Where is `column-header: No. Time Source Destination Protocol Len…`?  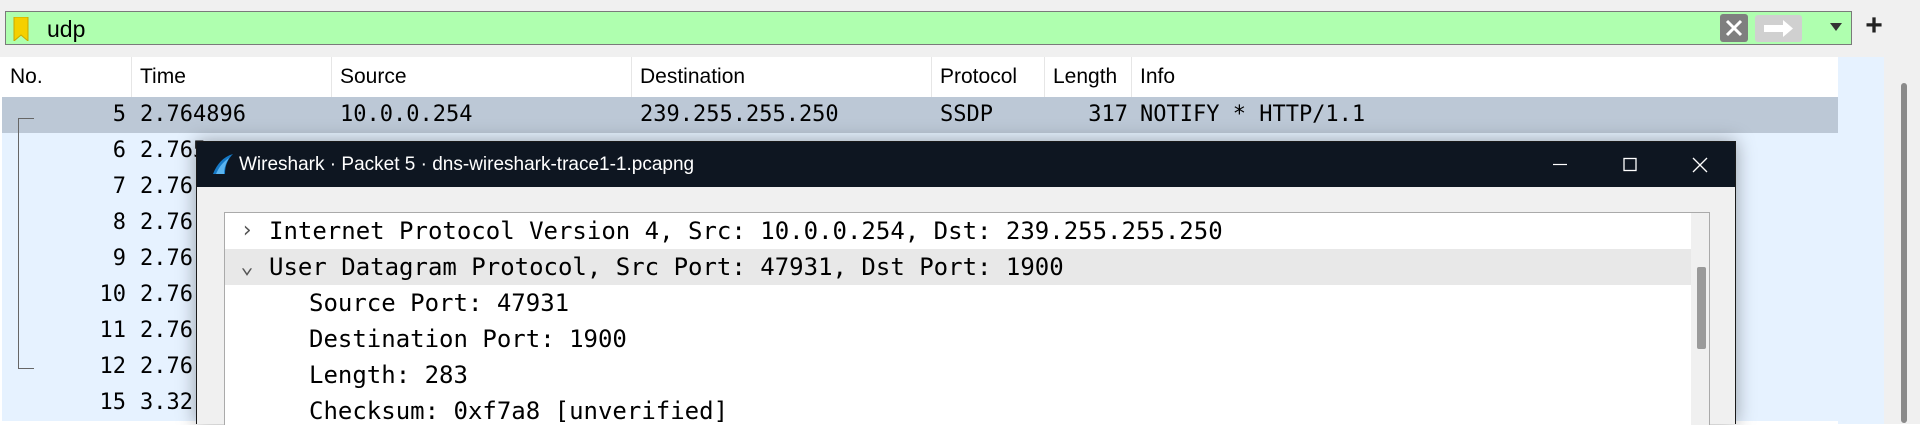 column-header: No. Time Source Destination Protocol Len… is located at coordinates (920, 77).